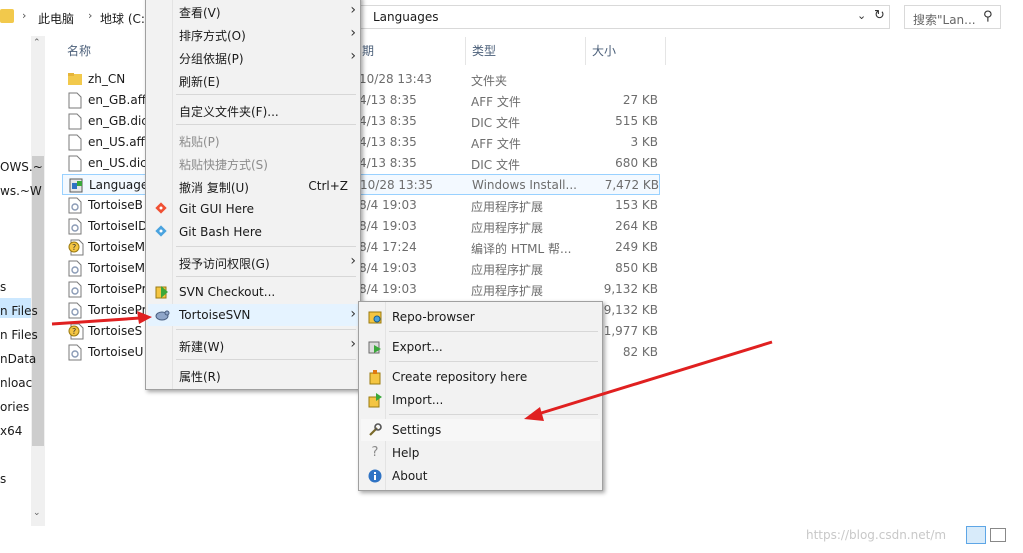  I want to click on annotation-arrows, so click(412, 366).